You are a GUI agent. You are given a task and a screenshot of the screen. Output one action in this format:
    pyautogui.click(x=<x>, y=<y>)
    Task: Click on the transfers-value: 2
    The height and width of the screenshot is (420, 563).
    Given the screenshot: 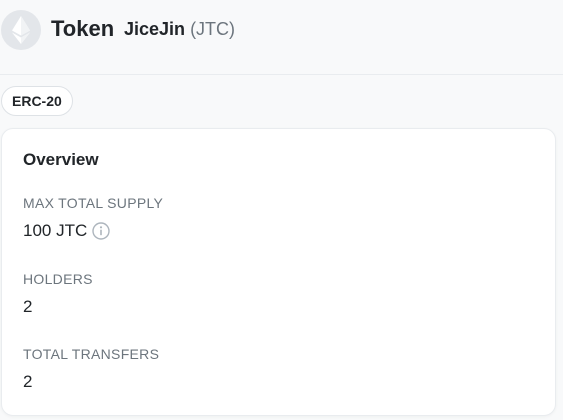 What is the action you would take?
    pyautogui.click(x=27, y=382)
    